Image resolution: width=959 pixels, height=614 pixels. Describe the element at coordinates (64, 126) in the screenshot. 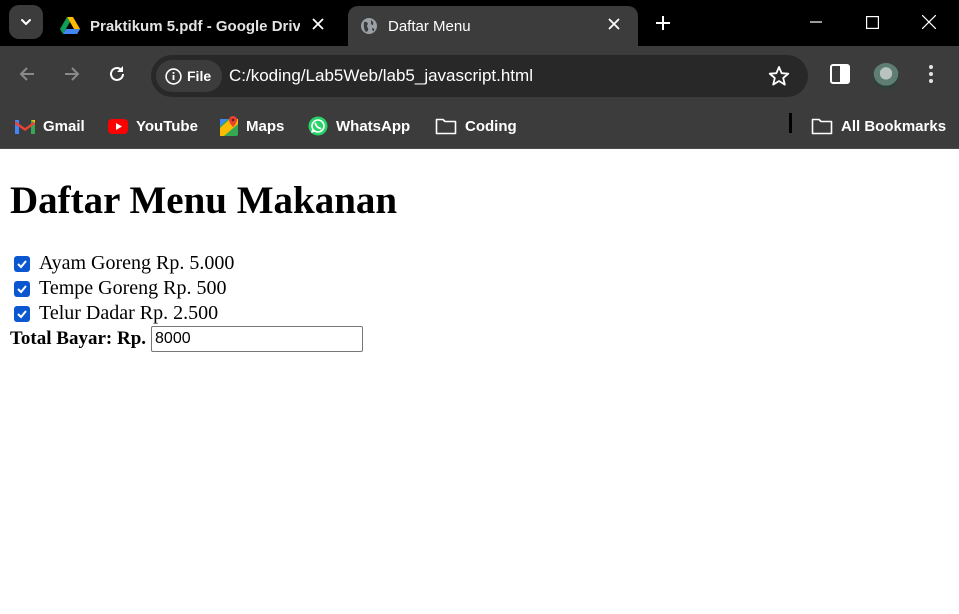

I see `bookmark-label: Gmail` at that location.